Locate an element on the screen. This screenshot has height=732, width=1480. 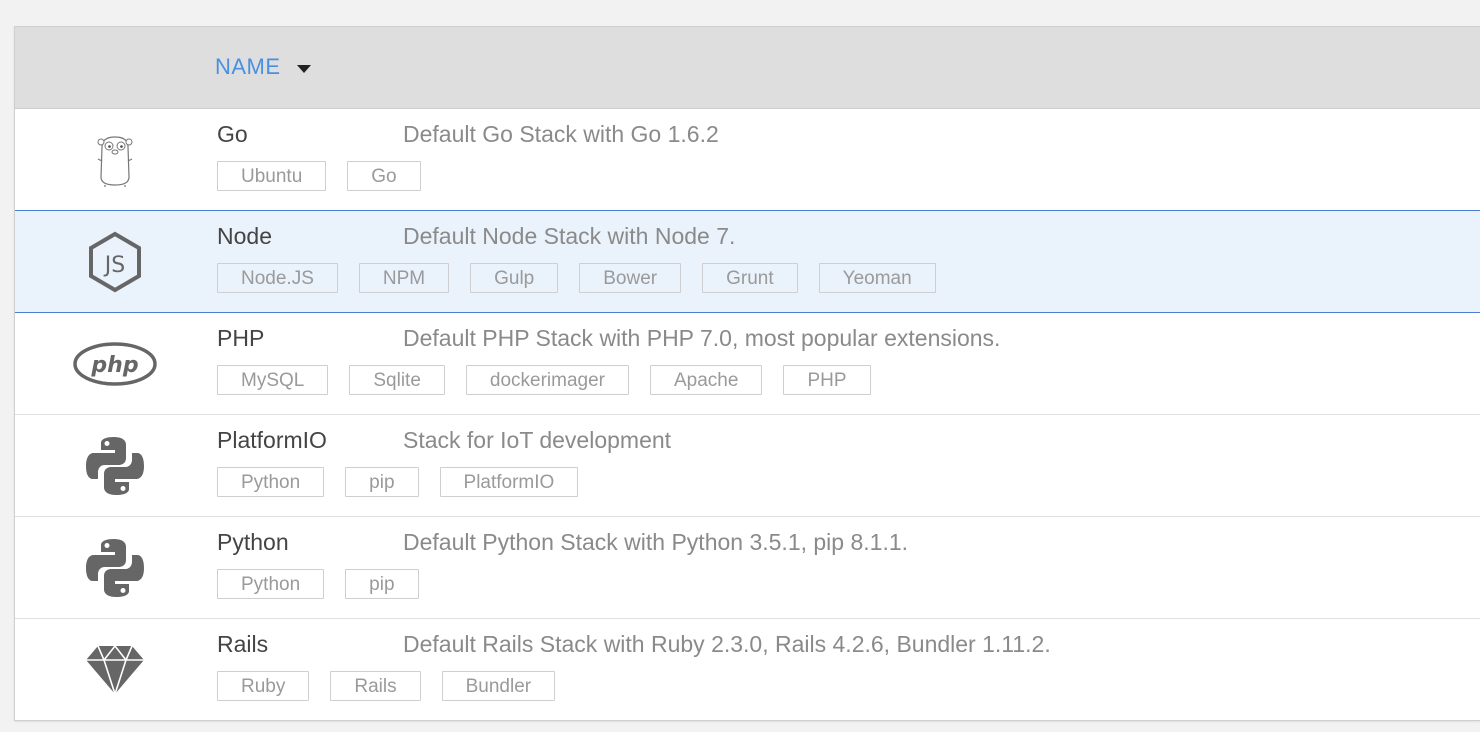
stack-description: Default Go Stack with Go 1.6.2 is located at coordinates (561, 134).